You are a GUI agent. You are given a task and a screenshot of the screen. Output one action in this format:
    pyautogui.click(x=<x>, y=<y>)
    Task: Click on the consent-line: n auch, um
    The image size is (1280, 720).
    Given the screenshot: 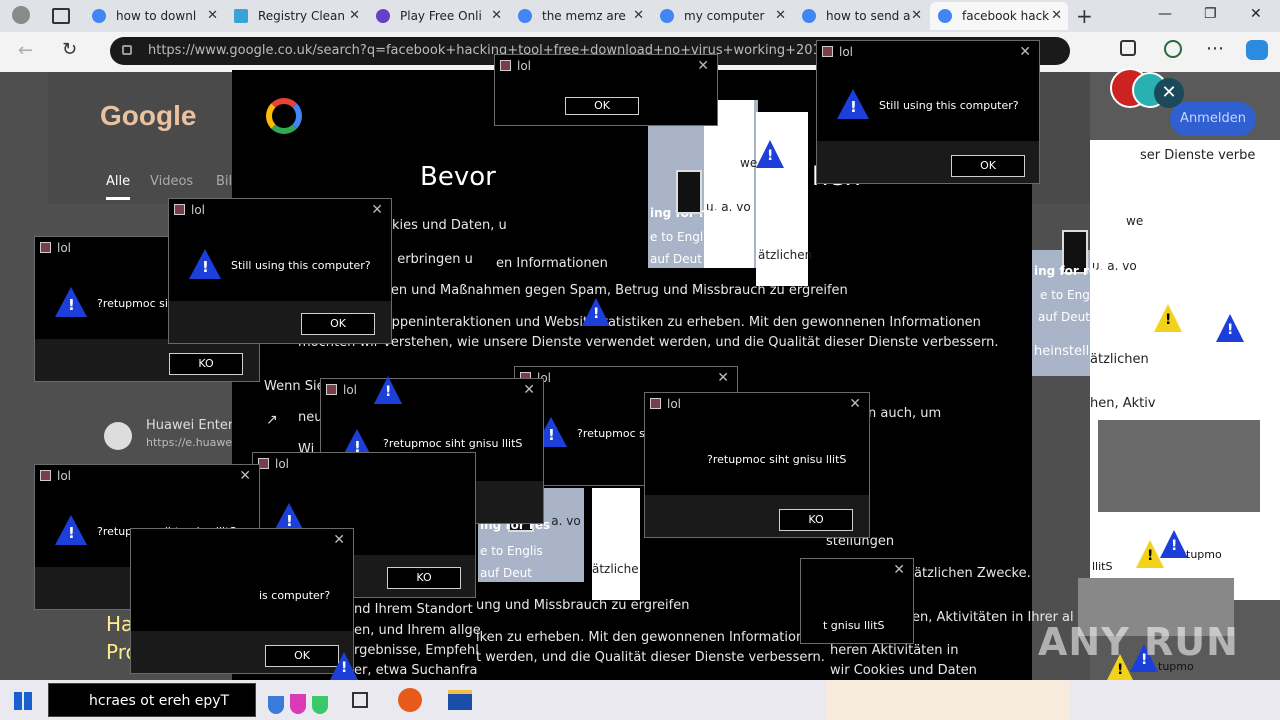 What is the action you would take?
    pyautogui.click(x=905, y=413)
    